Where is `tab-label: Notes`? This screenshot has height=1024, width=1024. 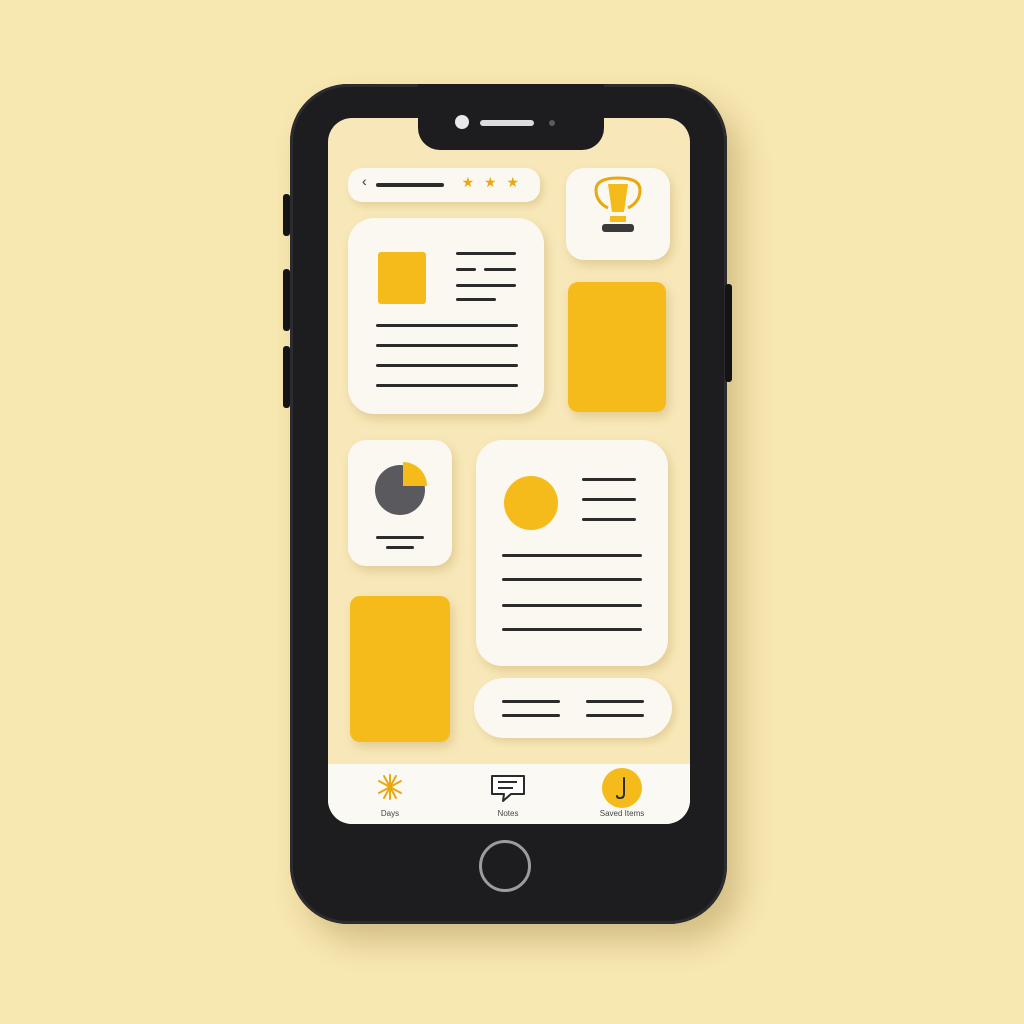 tab-label: Notes is located at coordinates (508, 813).